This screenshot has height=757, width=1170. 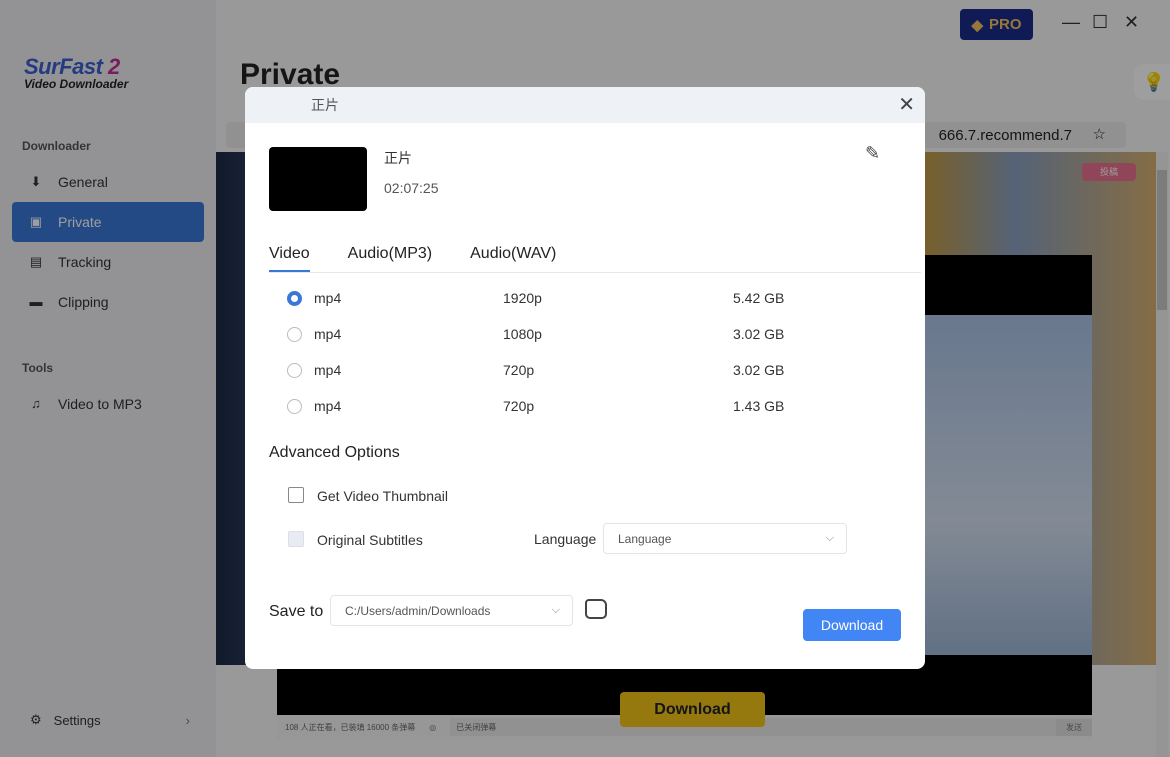 I want to click on save-to-label: Save to, so click(x=296, y=611).